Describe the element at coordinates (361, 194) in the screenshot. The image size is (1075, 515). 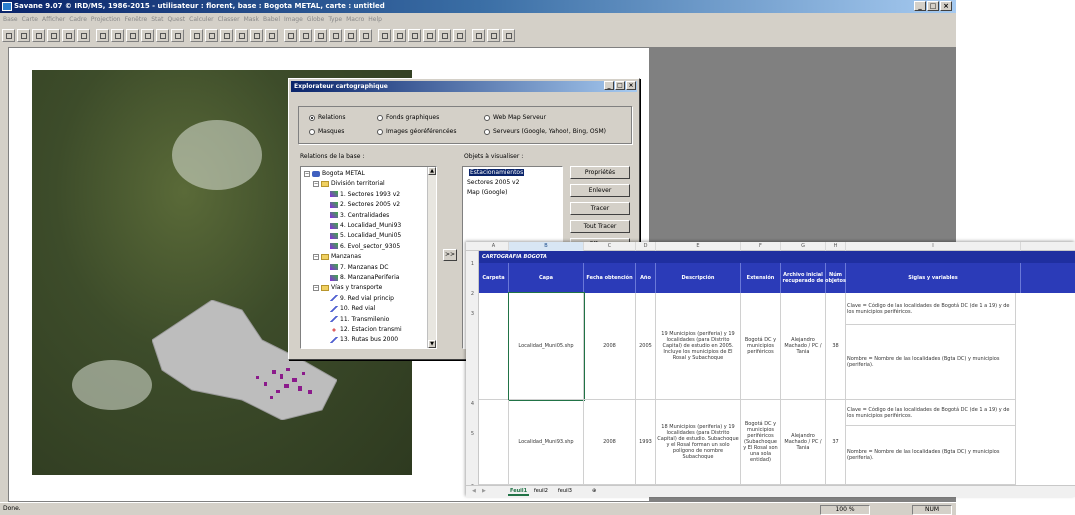
I see `tree-item: 1. Sectores 1993 v2` at that location.